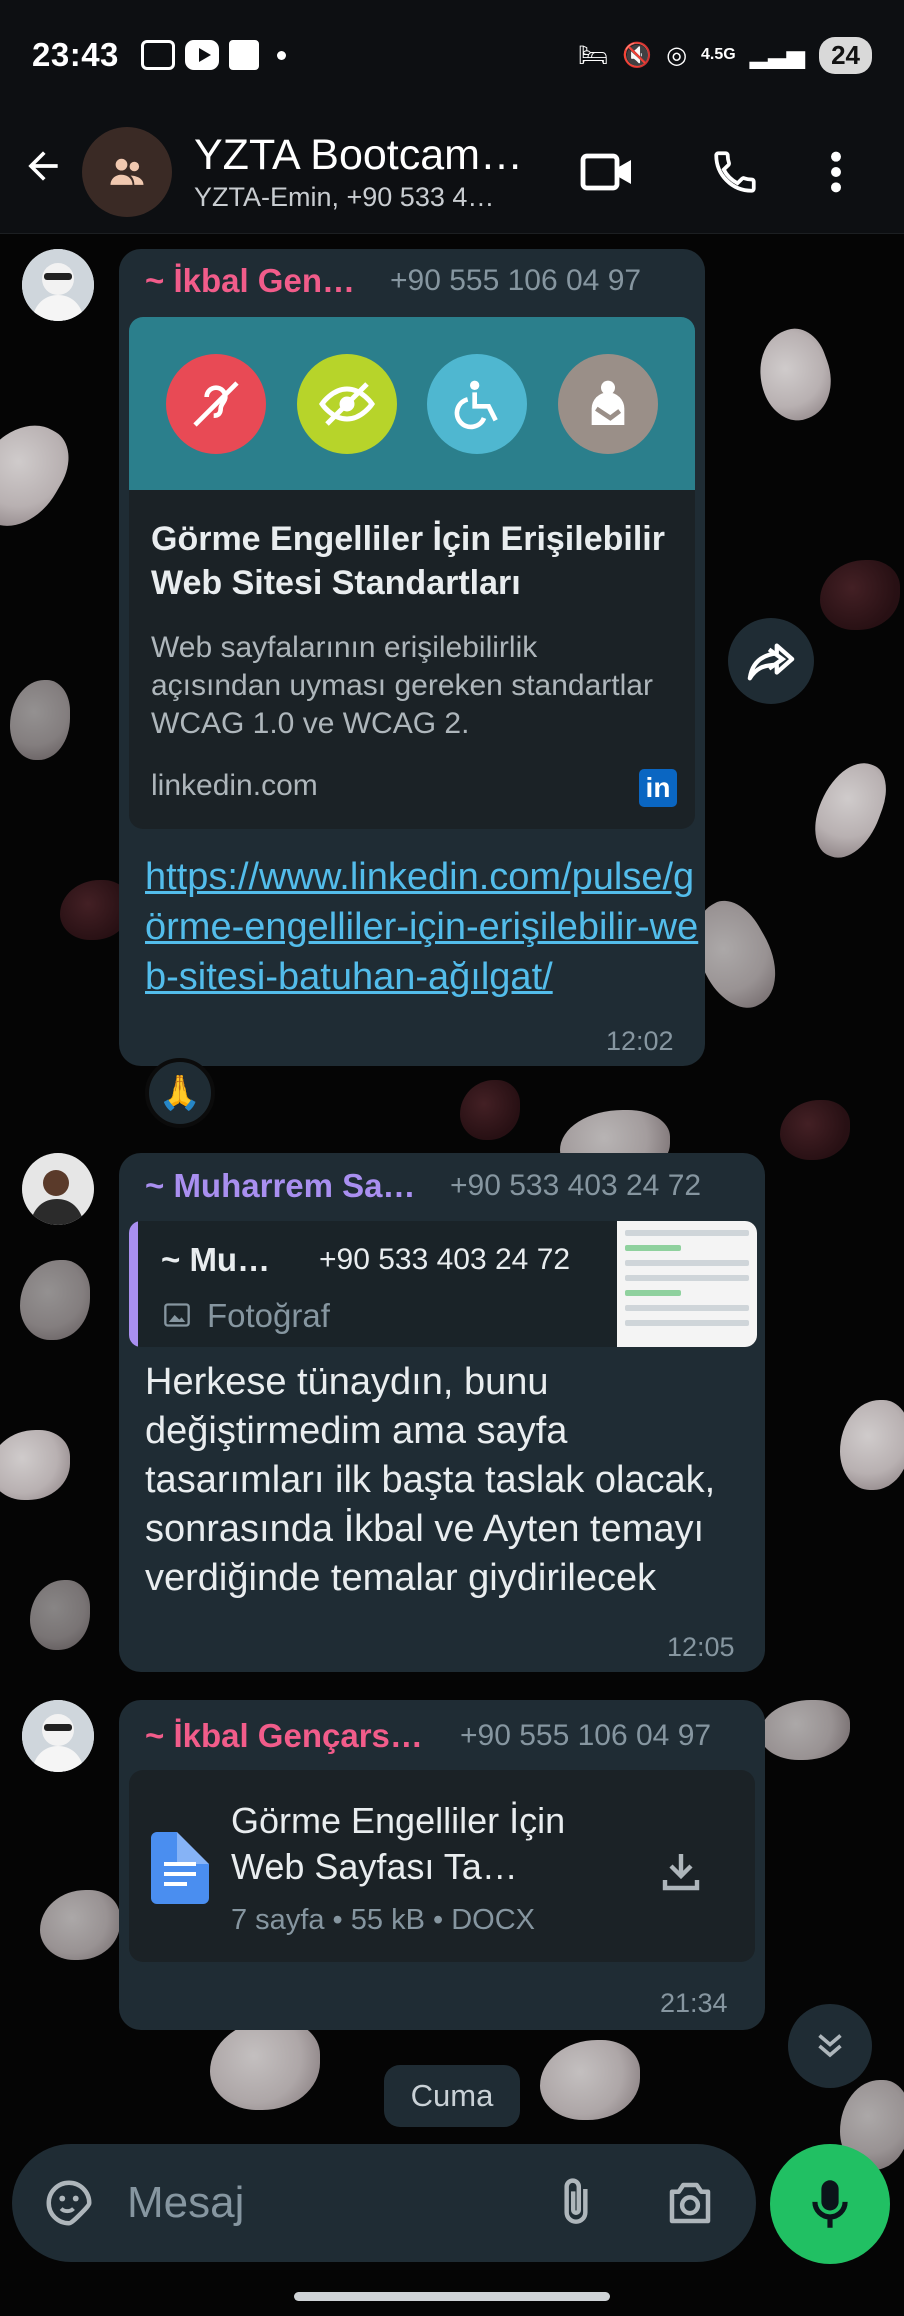  I want to click on download-button, so click(681, 1872).